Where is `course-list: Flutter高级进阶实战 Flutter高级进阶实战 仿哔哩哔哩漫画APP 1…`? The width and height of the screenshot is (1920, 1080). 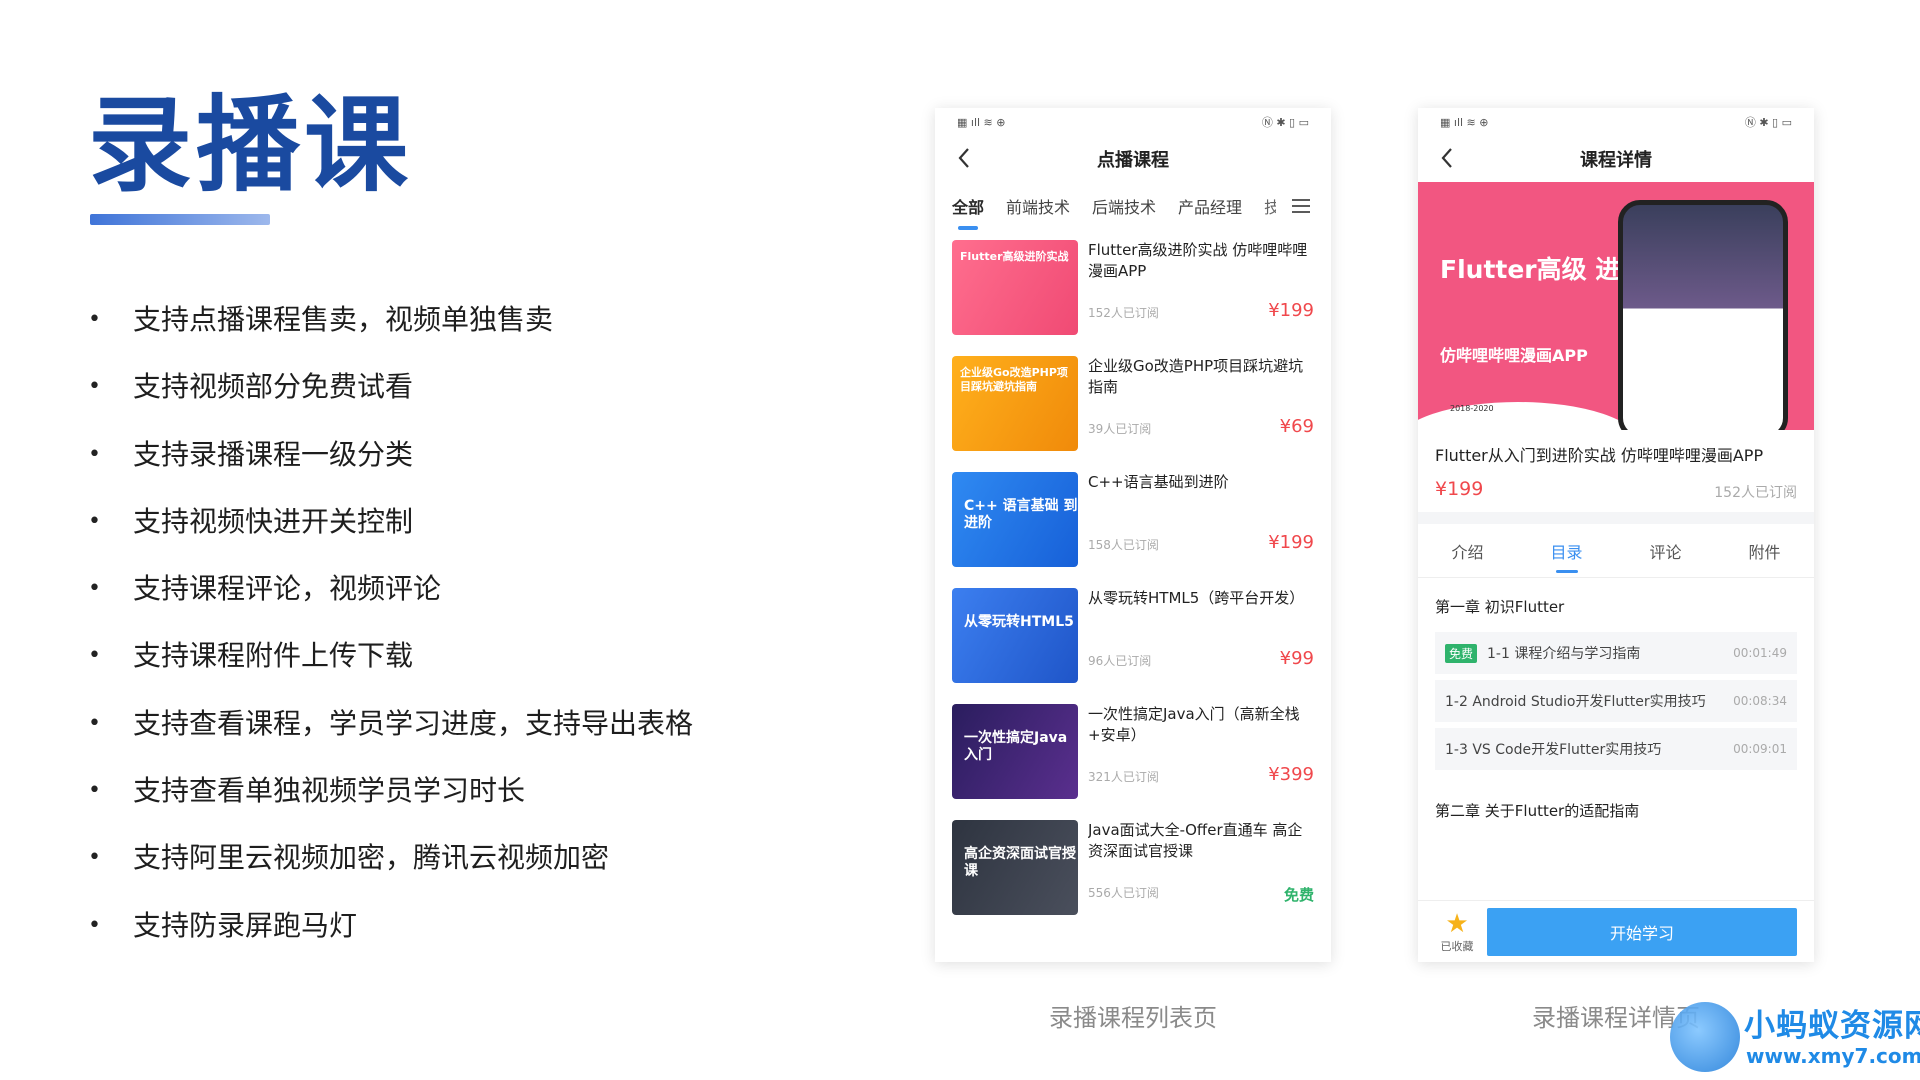
course-list: Flutter高级进阶实战 Flutter高级进阶实战 仿哔哩哔哩漫画APP 1… is located at coordinates (1133, 583).